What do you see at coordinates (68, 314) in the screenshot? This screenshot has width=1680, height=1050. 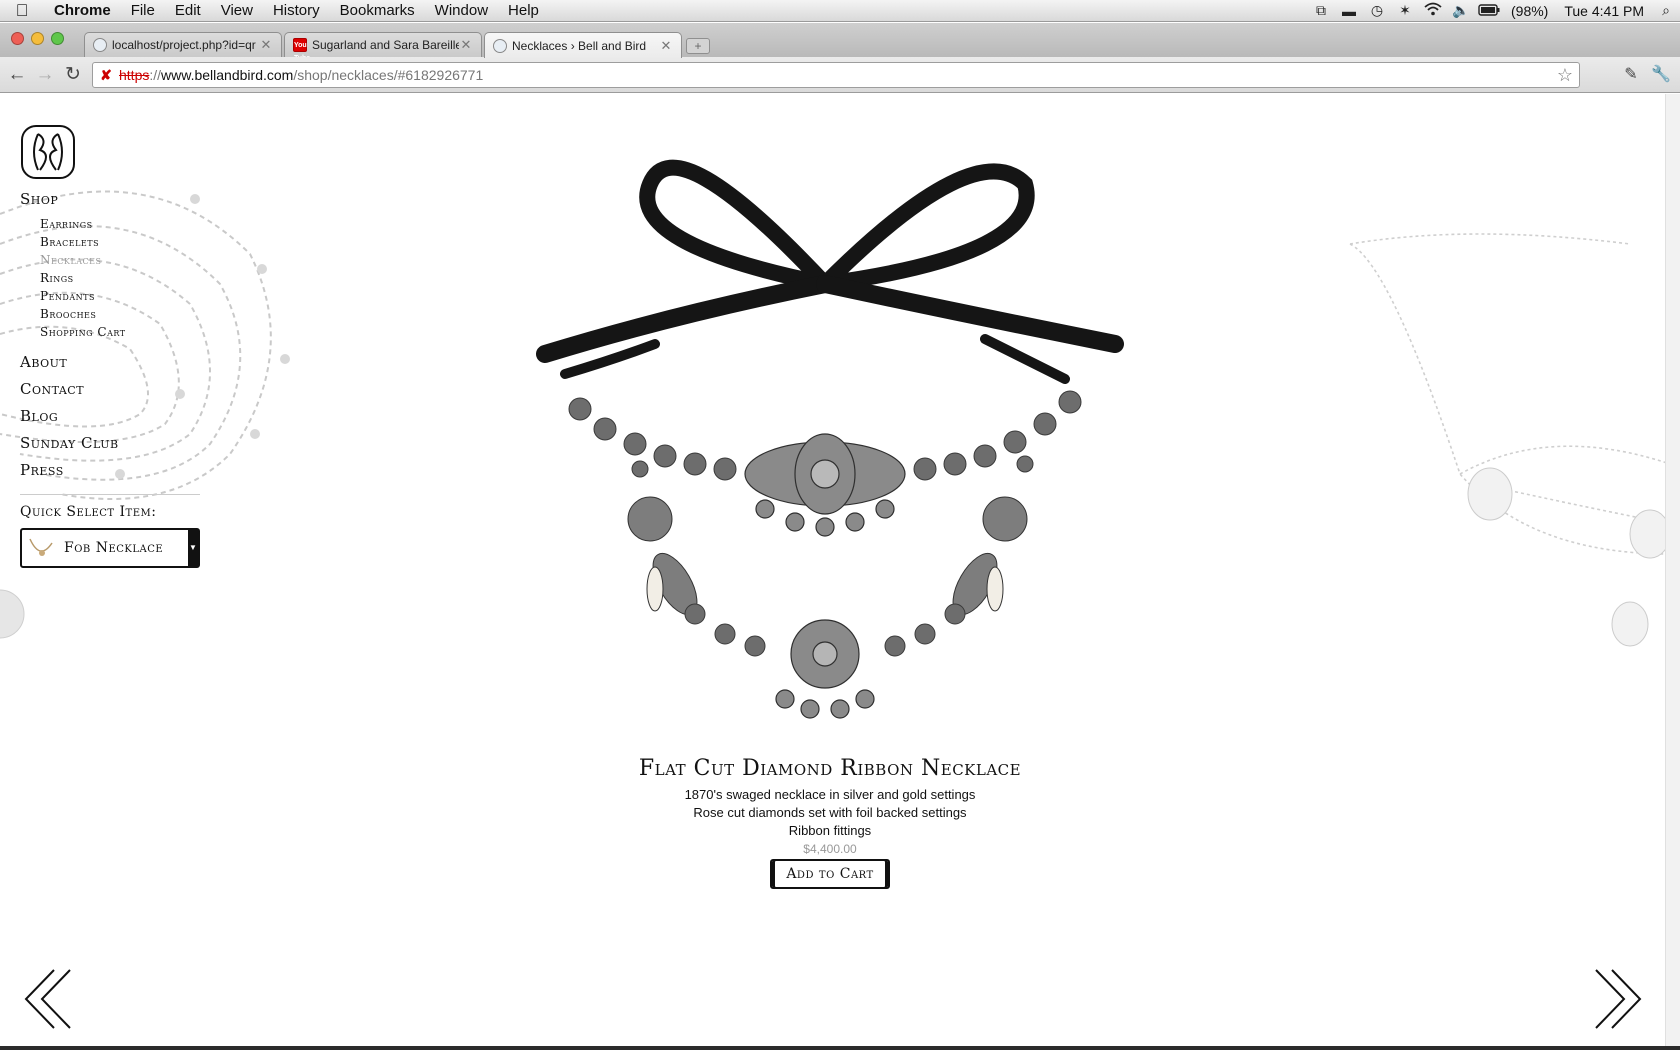 I see `nav-brooches: Brooches` at bounding box center [68, 314].